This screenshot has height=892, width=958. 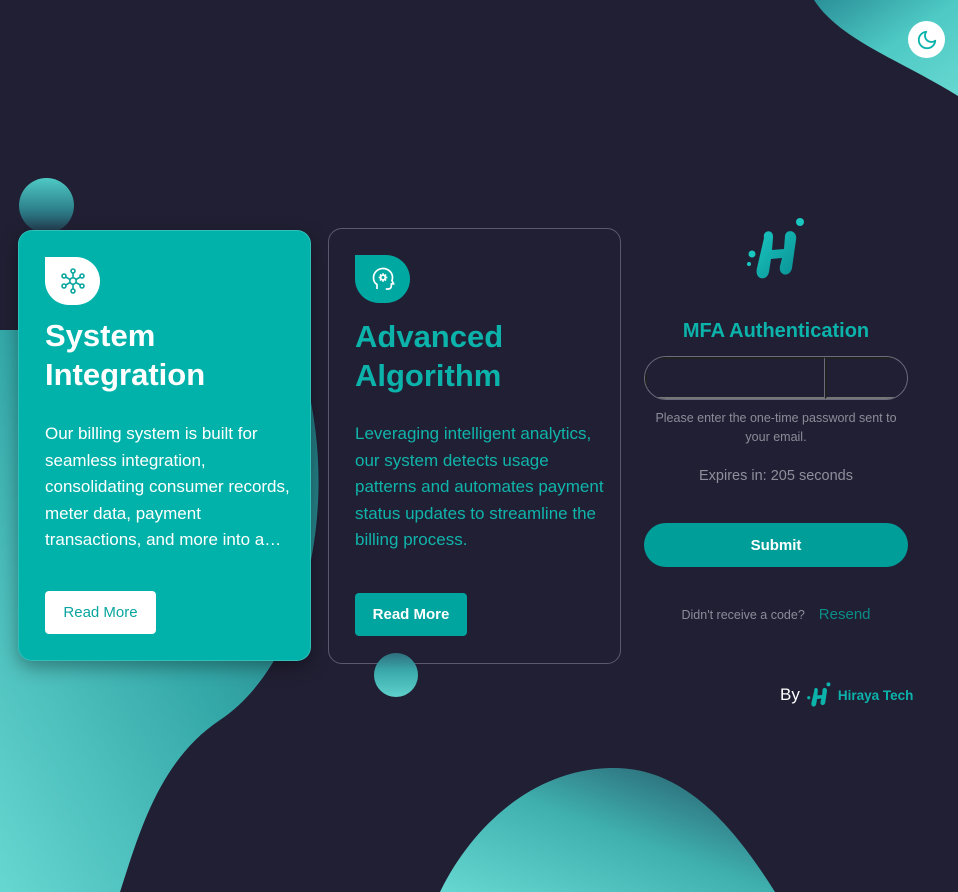 I want to click on card-title: Advanced Algorithm, so click(x=429, y=356).